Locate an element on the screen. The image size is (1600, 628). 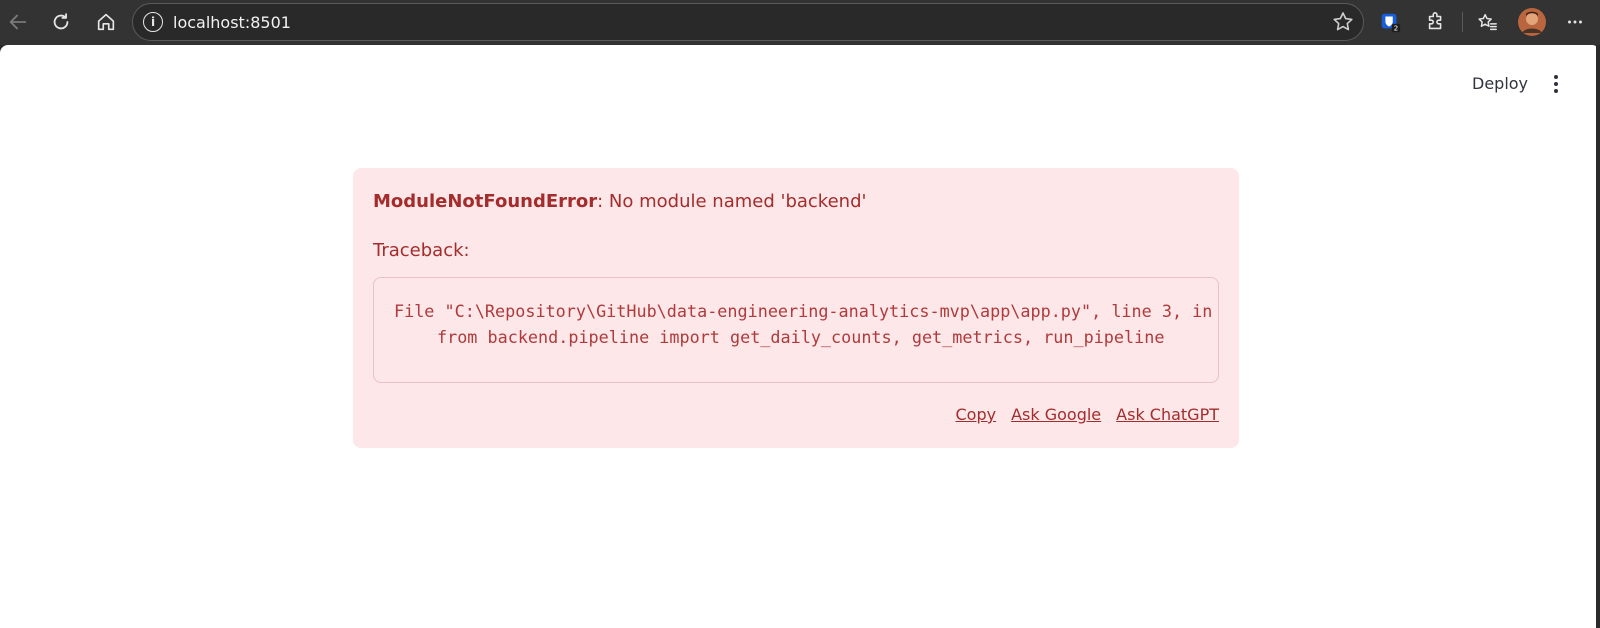
copy-link: Copy is located at coordinates (976, 414).